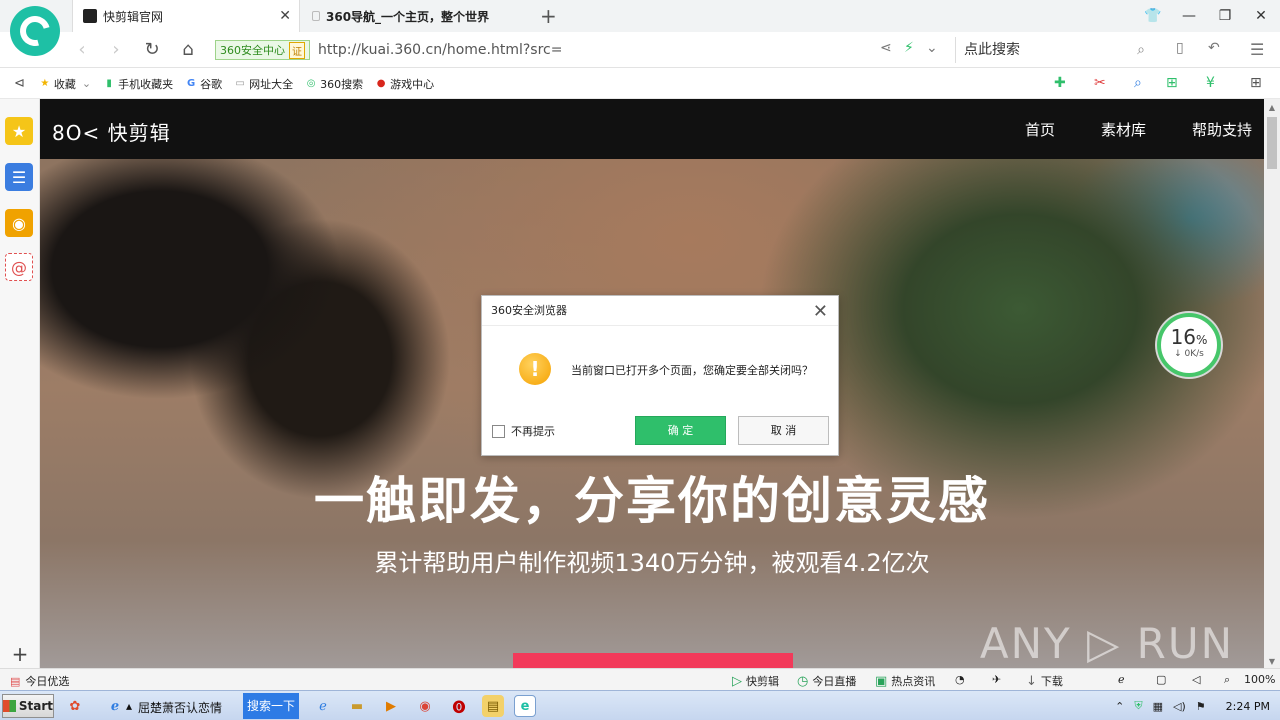 The image size is (1280, 720). What do you see at coordinates (1261, 16) in the screenshot?
I see `window-close-icon: ✕` at bounding box center [1261, 16].